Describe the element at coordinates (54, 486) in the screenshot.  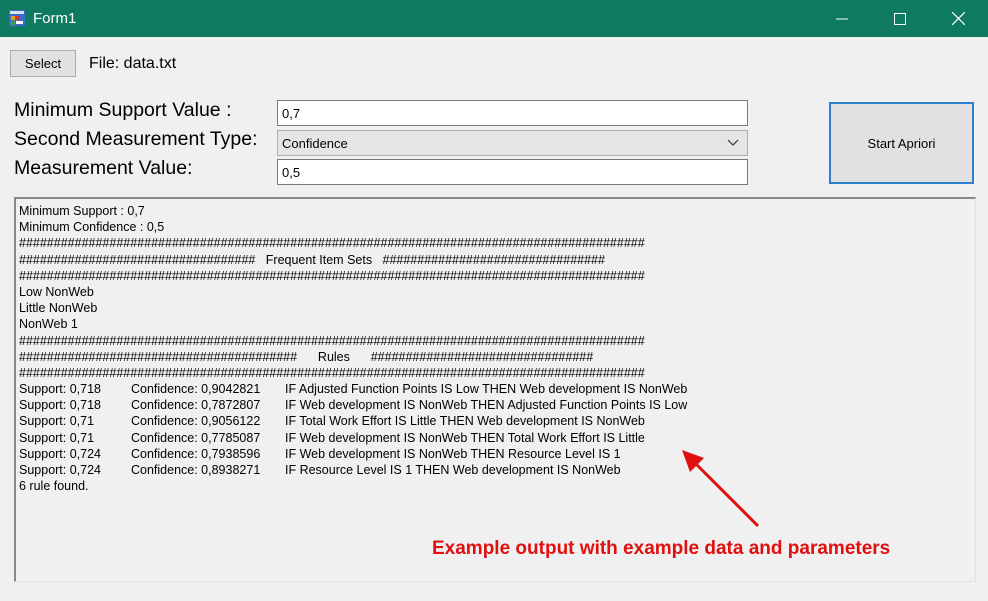
I see `rule-count-line: 6 rule found.` at that location.